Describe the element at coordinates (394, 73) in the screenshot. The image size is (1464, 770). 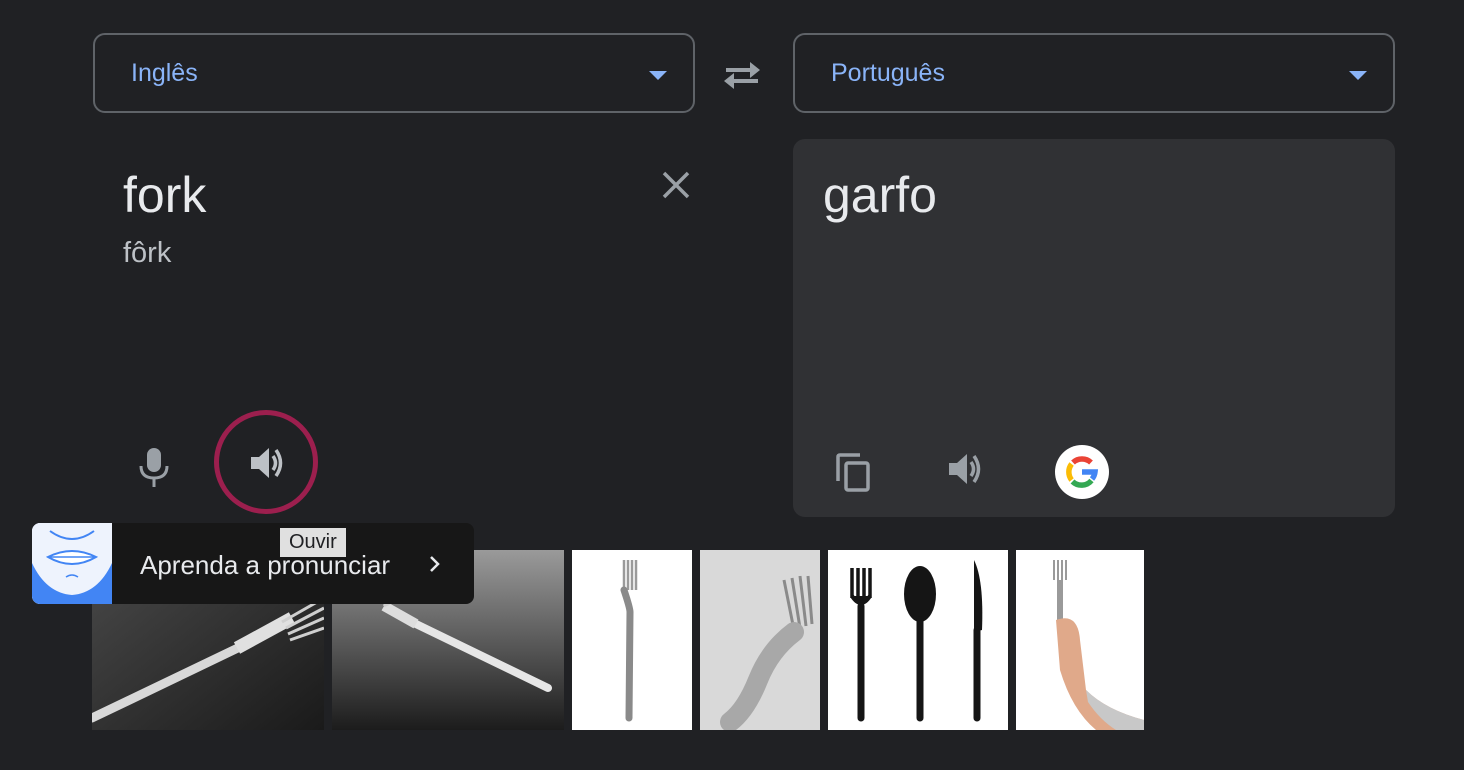
I see `source-language-select: Inglês` at that location.